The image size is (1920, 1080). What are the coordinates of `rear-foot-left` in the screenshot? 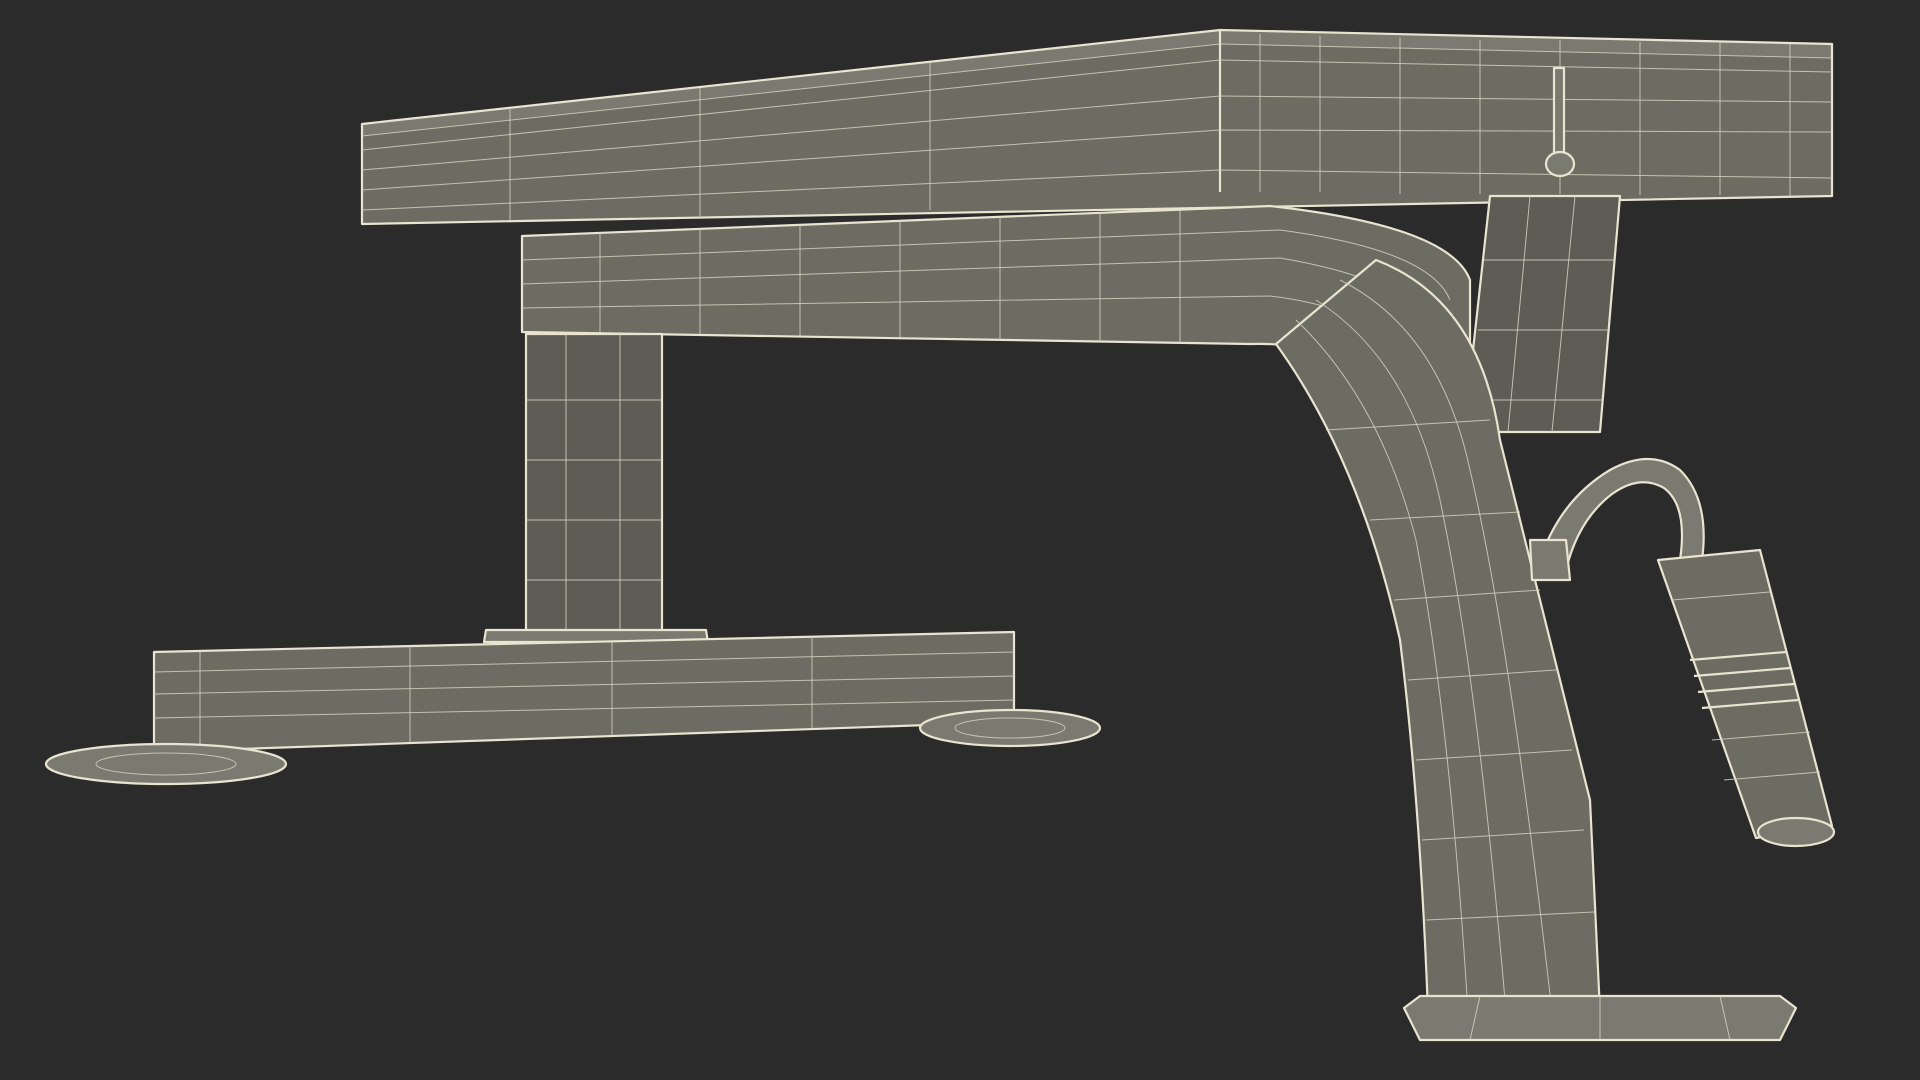 It's located at (166, 764).